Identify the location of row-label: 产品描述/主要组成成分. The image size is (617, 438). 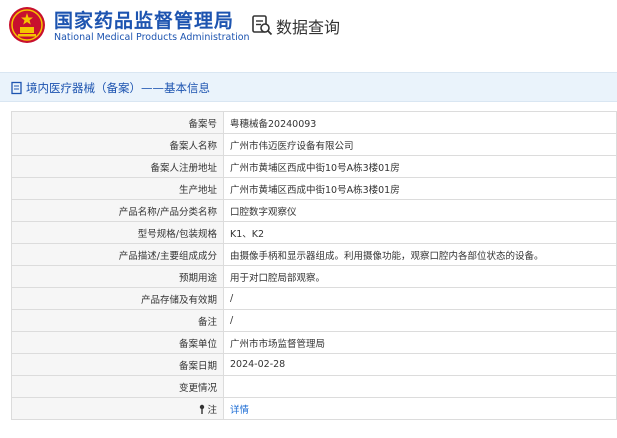
(117, 254).